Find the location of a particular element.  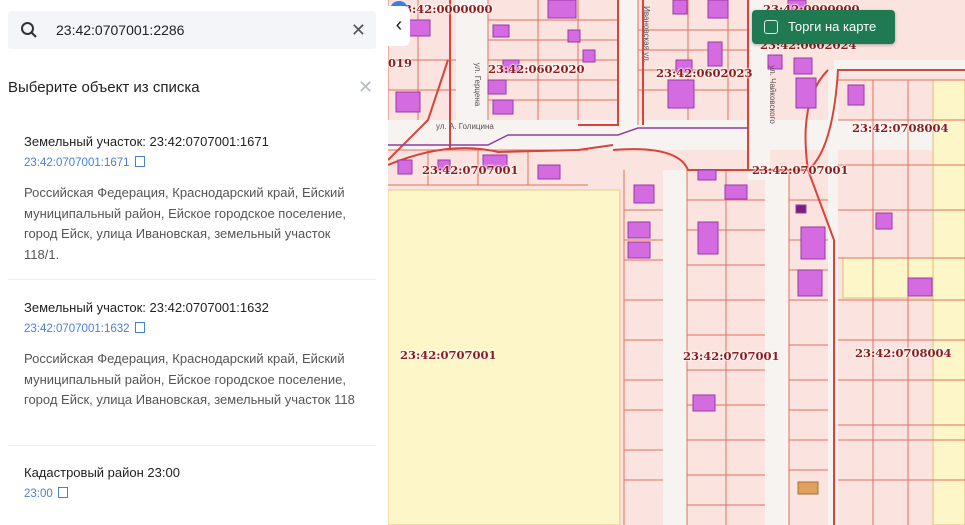

cadastral-link: 23:00 is located at coordinates (46, 493).